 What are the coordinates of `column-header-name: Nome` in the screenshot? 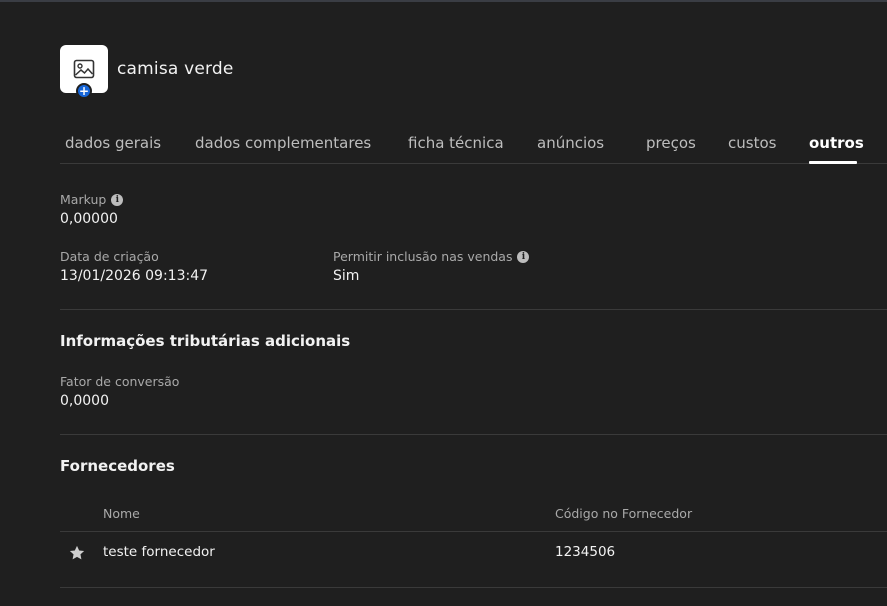 It's located at (121, 513).